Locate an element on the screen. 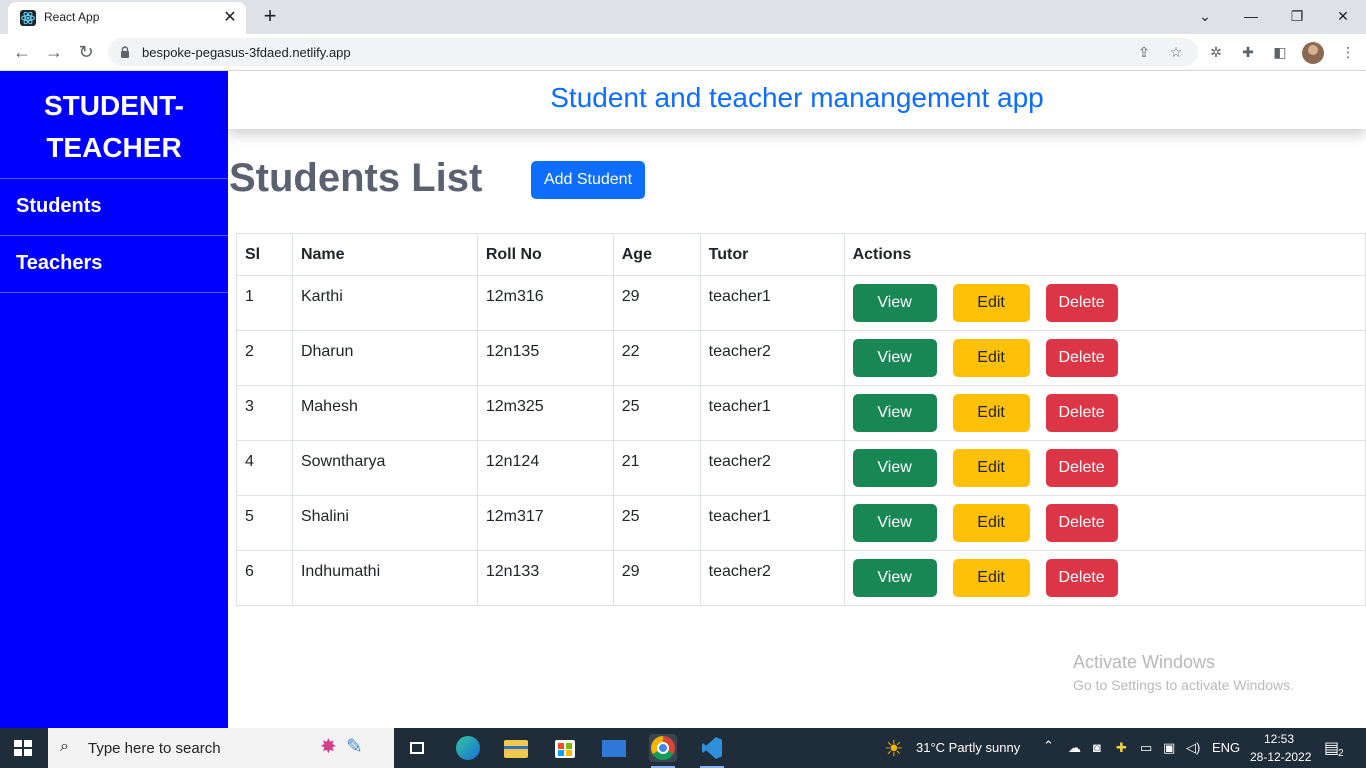  extensions-puzzle-icon: ✚ is located at coordinates (1248, 52).